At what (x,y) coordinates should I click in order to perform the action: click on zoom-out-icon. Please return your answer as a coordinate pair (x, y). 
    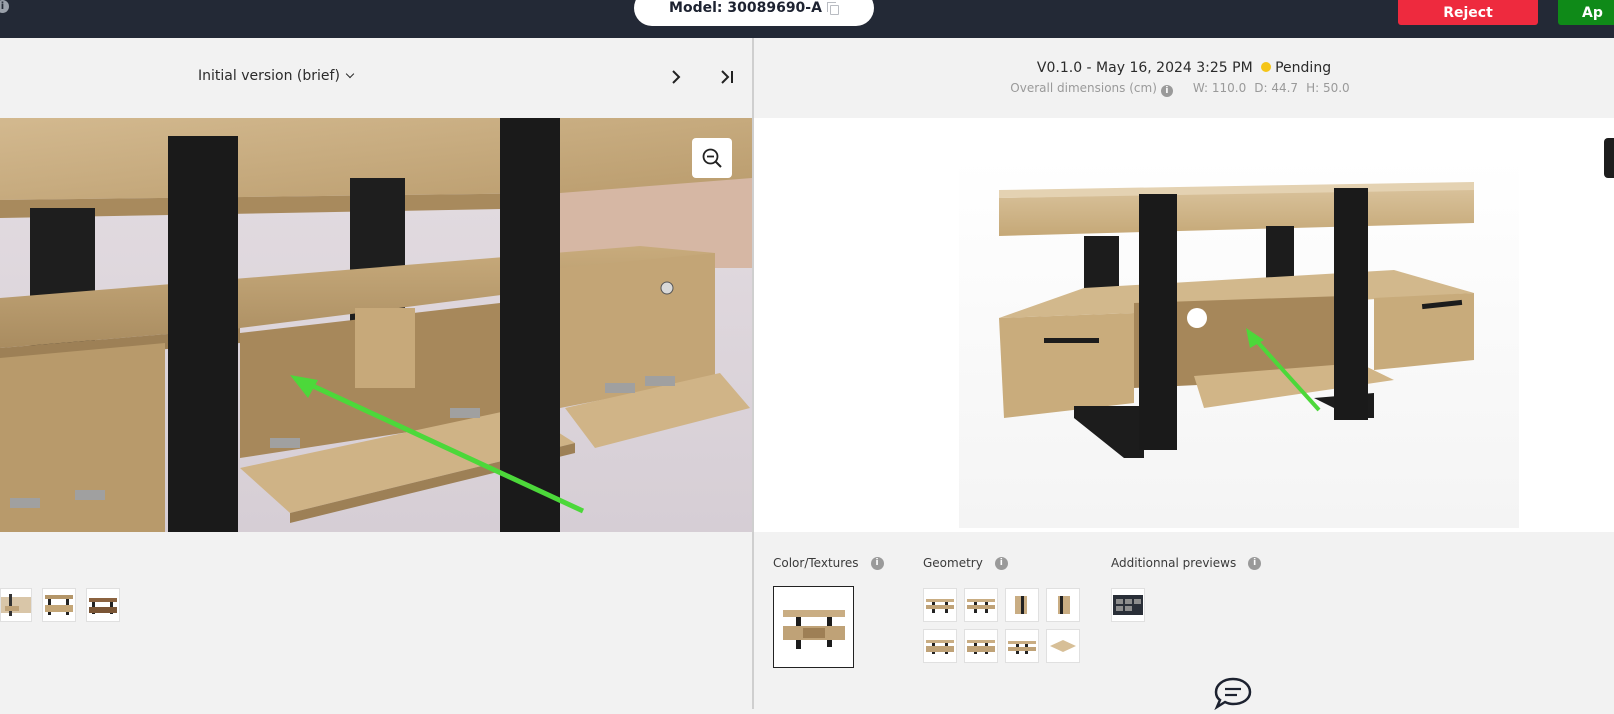
    Looking at the image, I should click on (712, 158).